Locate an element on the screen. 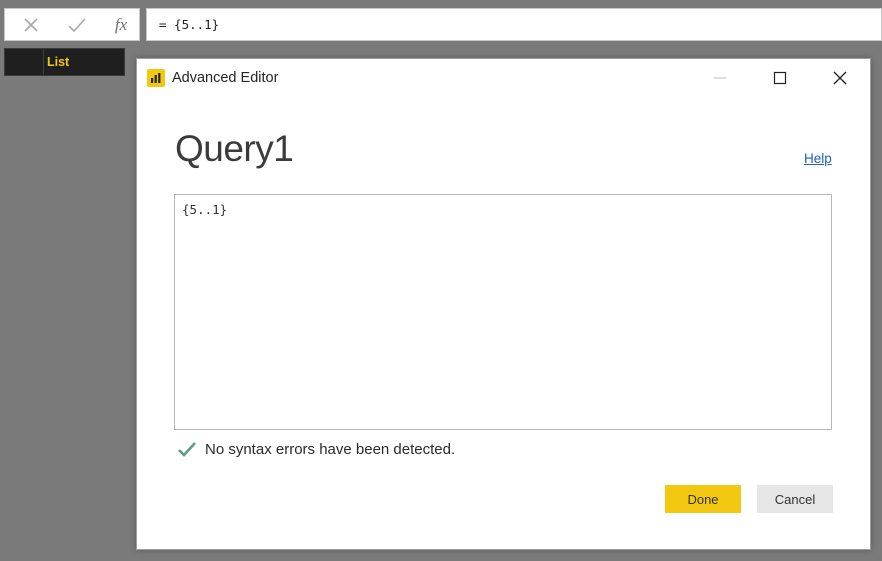 The image size is (882, 561). maximize-icon is located at coordinates (780, 78).